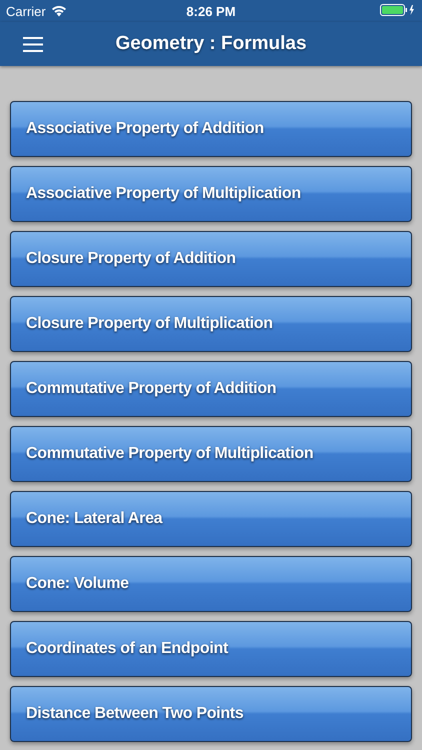 This screenshot has width=422, height=750. What do you see at coordinates (211, 519) in the screenshot?
I see `formula-button: Cone: Lateral Area` at bounding box center [211, 519].